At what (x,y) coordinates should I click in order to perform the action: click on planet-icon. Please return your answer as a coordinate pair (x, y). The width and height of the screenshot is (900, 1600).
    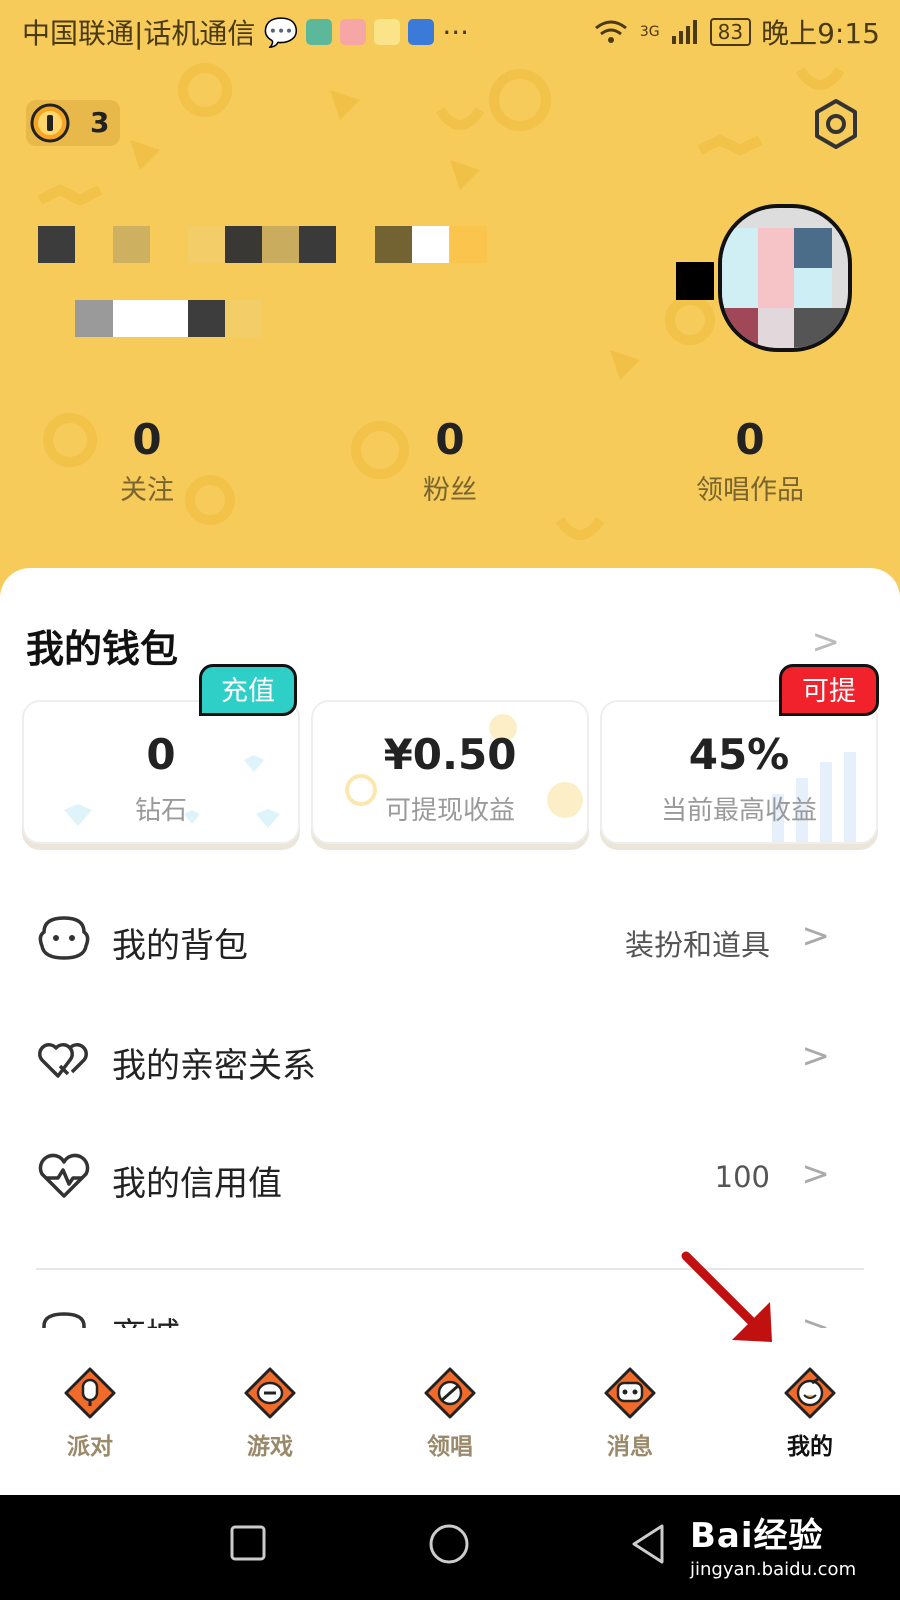
    Looking at the image, I should click on (450, 1393).